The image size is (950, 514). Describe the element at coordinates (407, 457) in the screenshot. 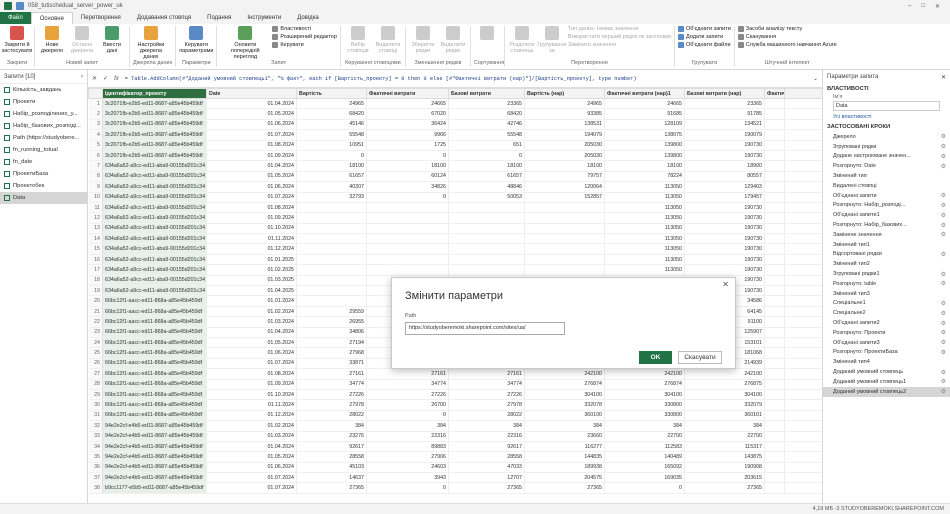

I see `table-cell: 27906` at that location.